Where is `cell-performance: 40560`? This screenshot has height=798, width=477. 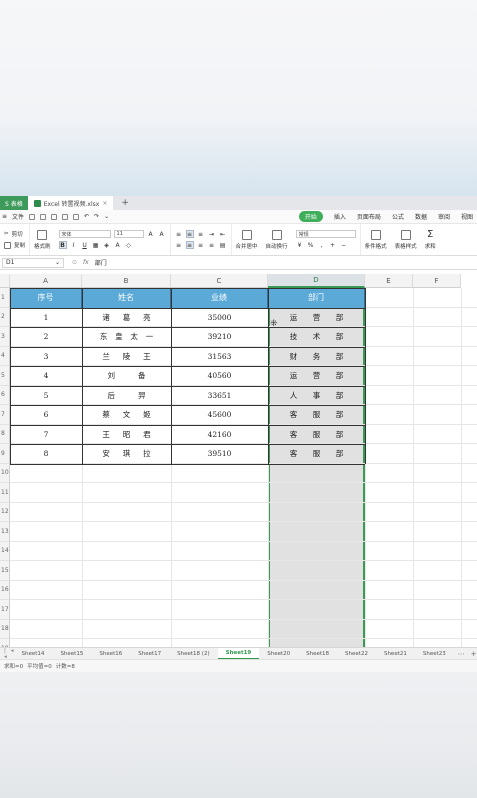
cell-performance: 40560 is located at coordinates (219, 376).